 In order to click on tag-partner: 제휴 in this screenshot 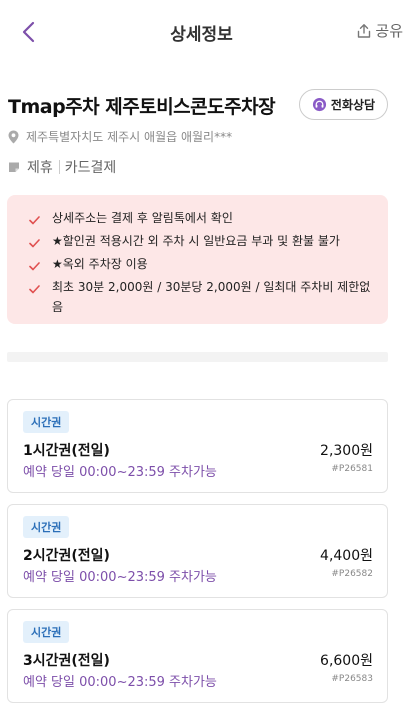, I will do `click(40, 168)`.